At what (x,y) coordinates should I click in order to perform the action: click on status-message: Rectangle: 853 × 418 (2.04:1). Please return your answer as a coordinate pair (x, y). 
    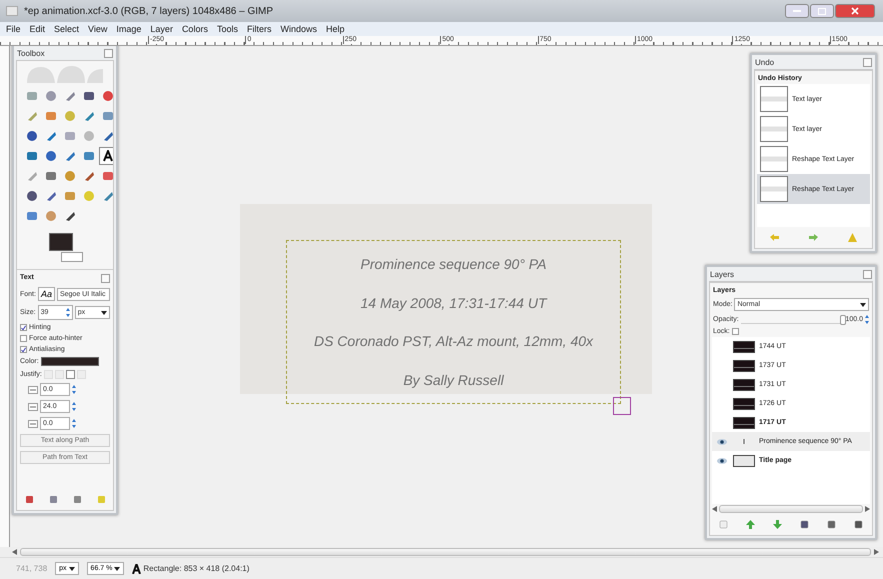
    Looking at the image, I should click on (196, 568).